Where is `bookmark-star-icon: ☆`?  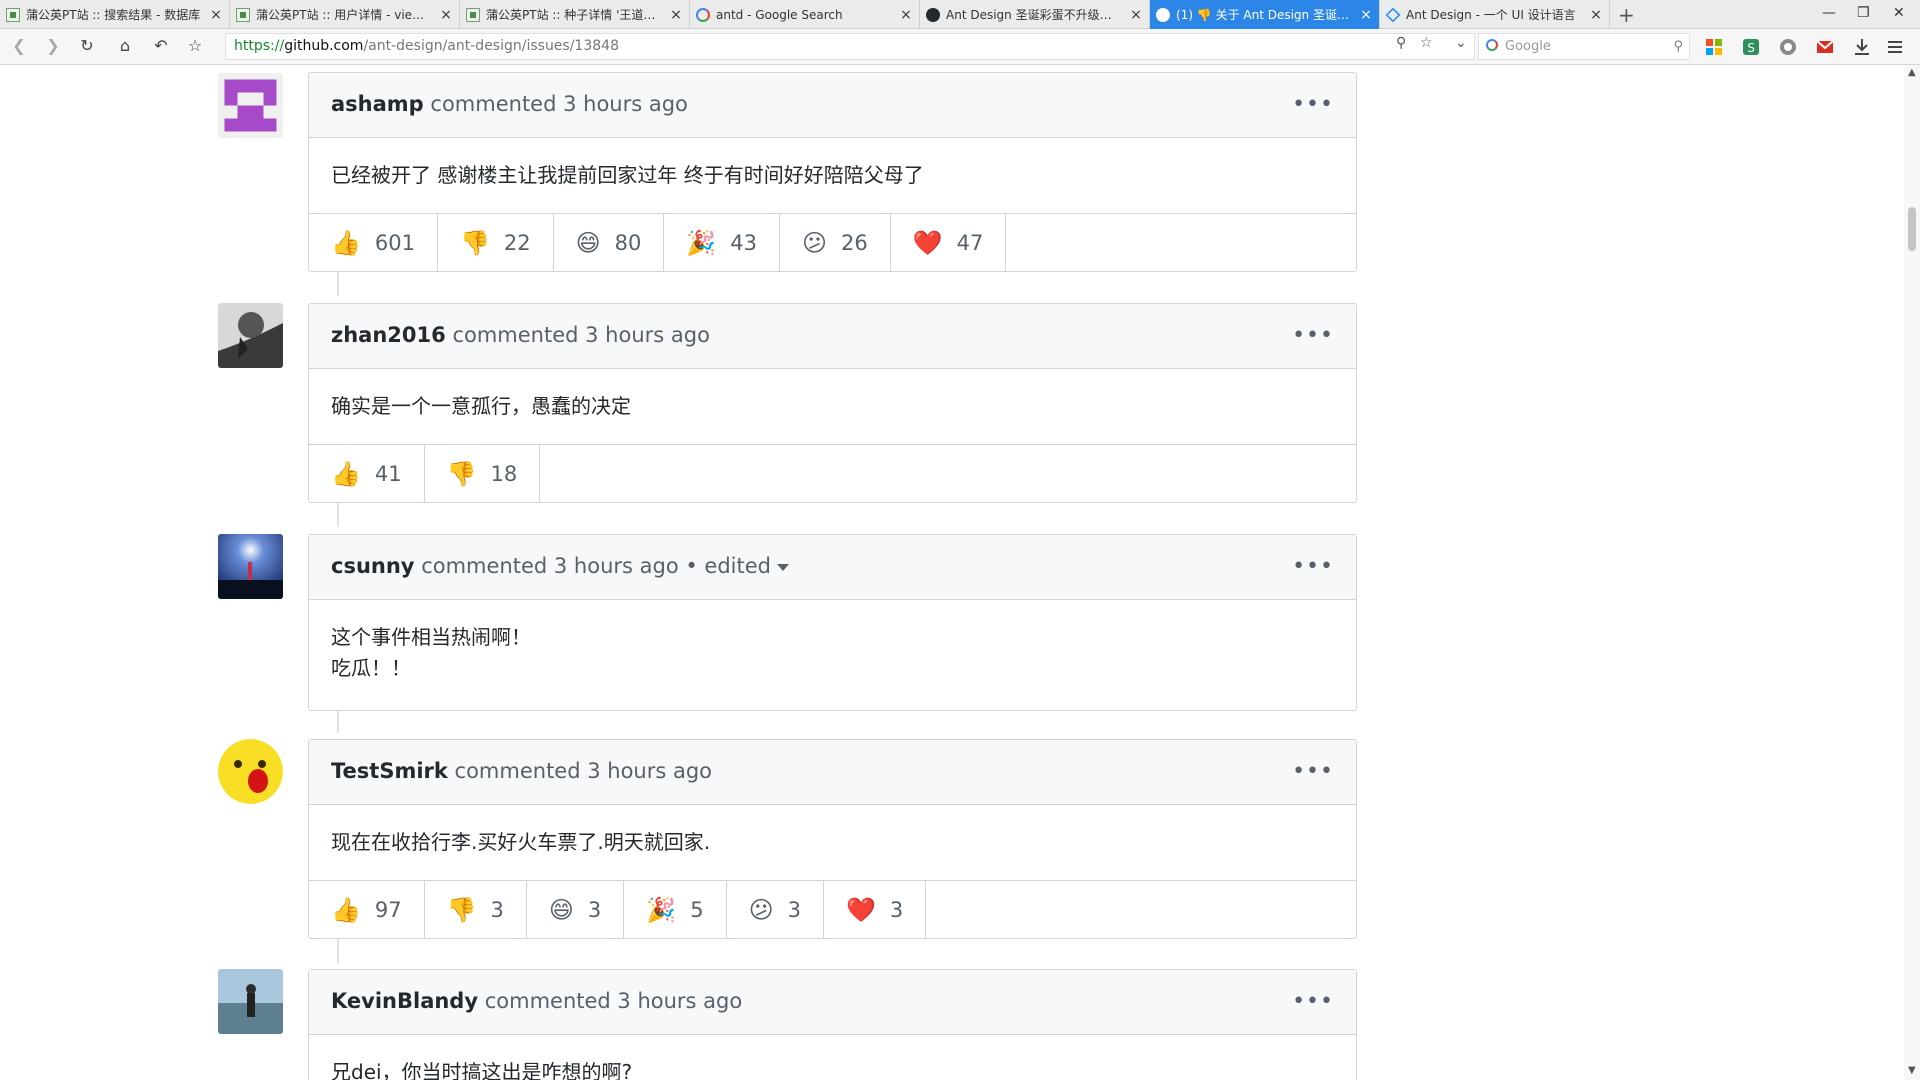 bookmark-star-icon: ☆ is located at coordinates (195, 46).